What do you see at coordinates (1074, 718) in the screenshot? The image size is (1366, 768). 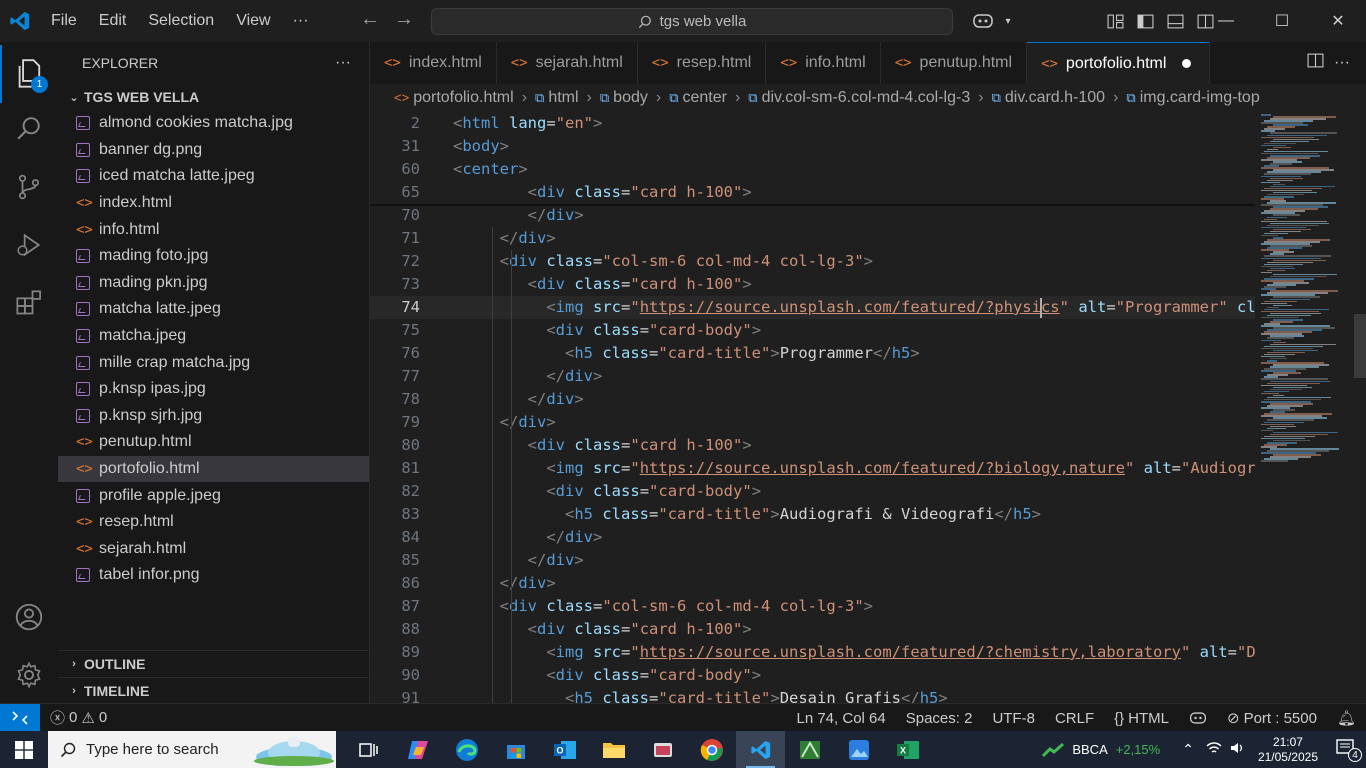 I see `line-ending: CRLF` at bounding box center [1074, 718].